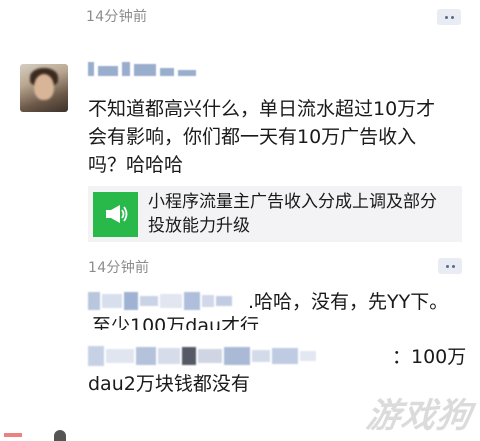 The width and height of the screenshot is (480, 441). Describe the element at coordinates (117, 17) in the screenshot. I see `timestamp-top: 14分钟前` at that location.